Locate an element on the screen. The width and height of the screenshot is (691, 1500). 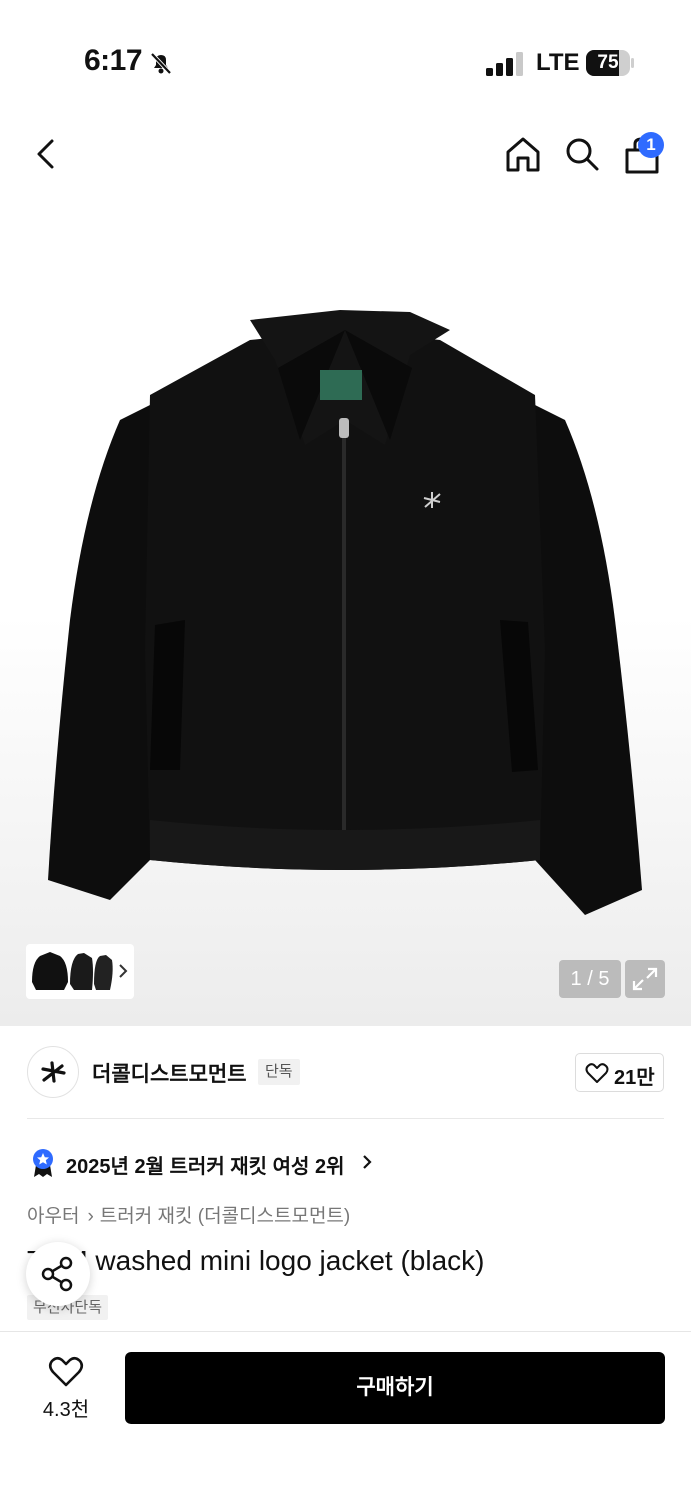
thumbnail-images is located at coordinates (80, 971).